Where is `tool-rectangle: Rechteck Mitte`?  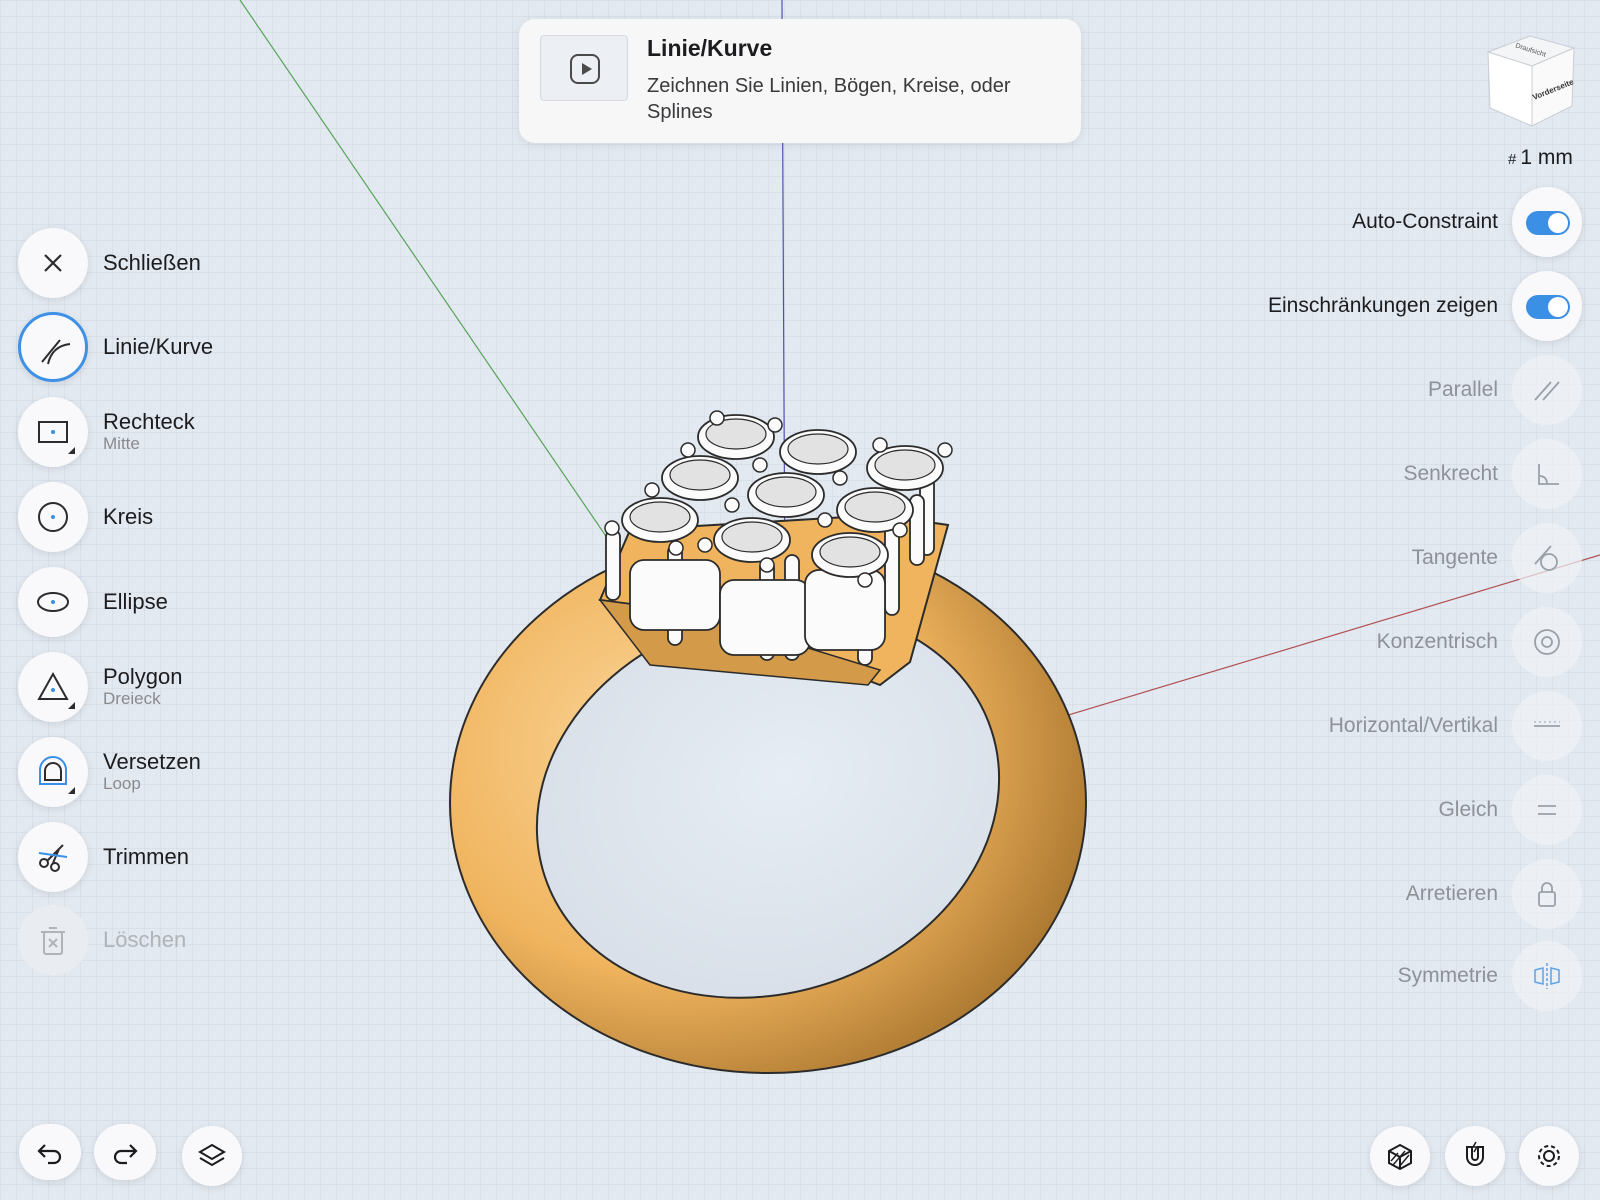
tool-rectangle: Rechteck Mitte is located at coordinates (168, 432).